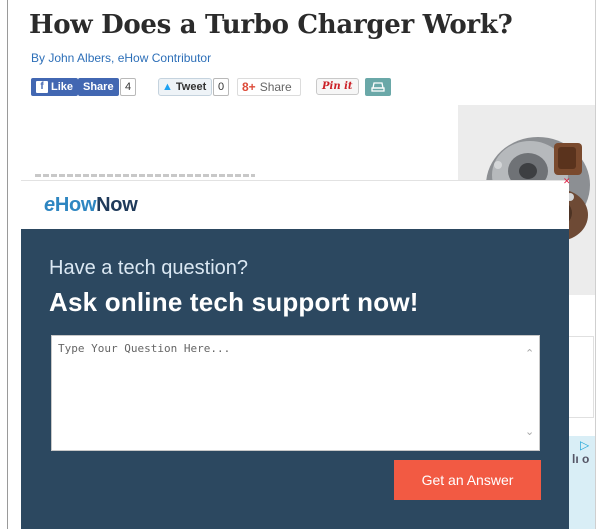 The image size is (598, 529). I want to click on byline-link: By John Albers, eHow Contributor, so click(121, 58).